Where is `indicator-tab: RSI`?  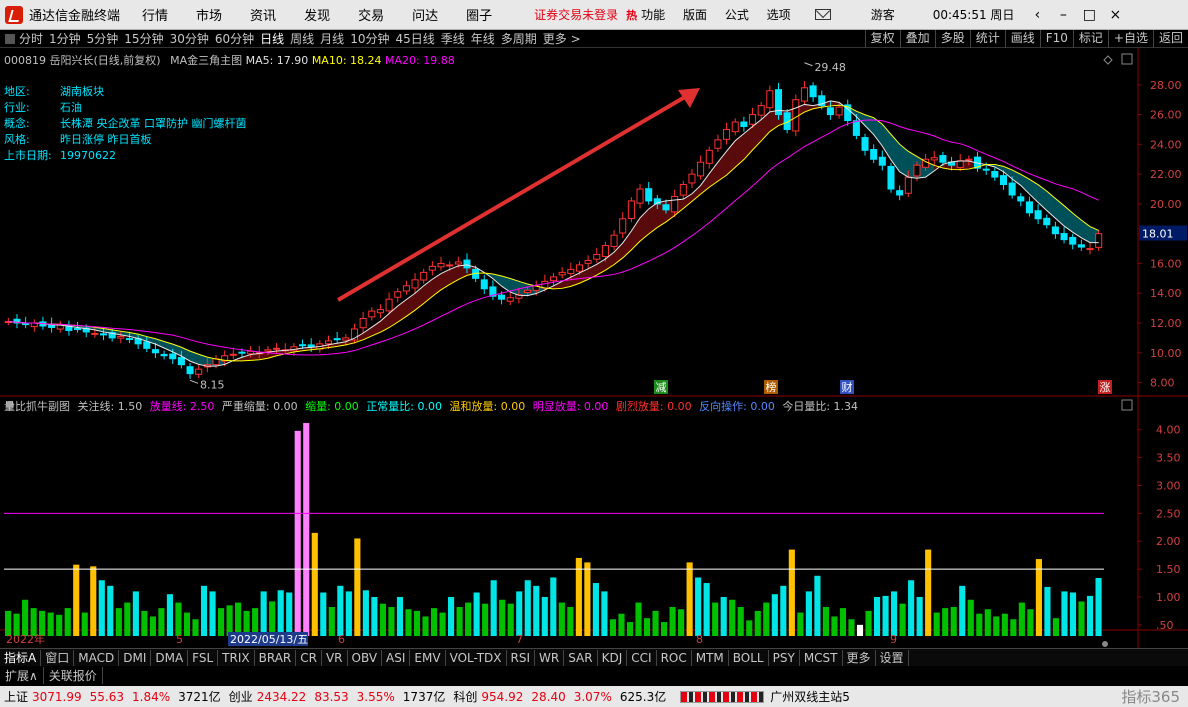 indicator-tab: RSI is located at coordinates (521, 657).